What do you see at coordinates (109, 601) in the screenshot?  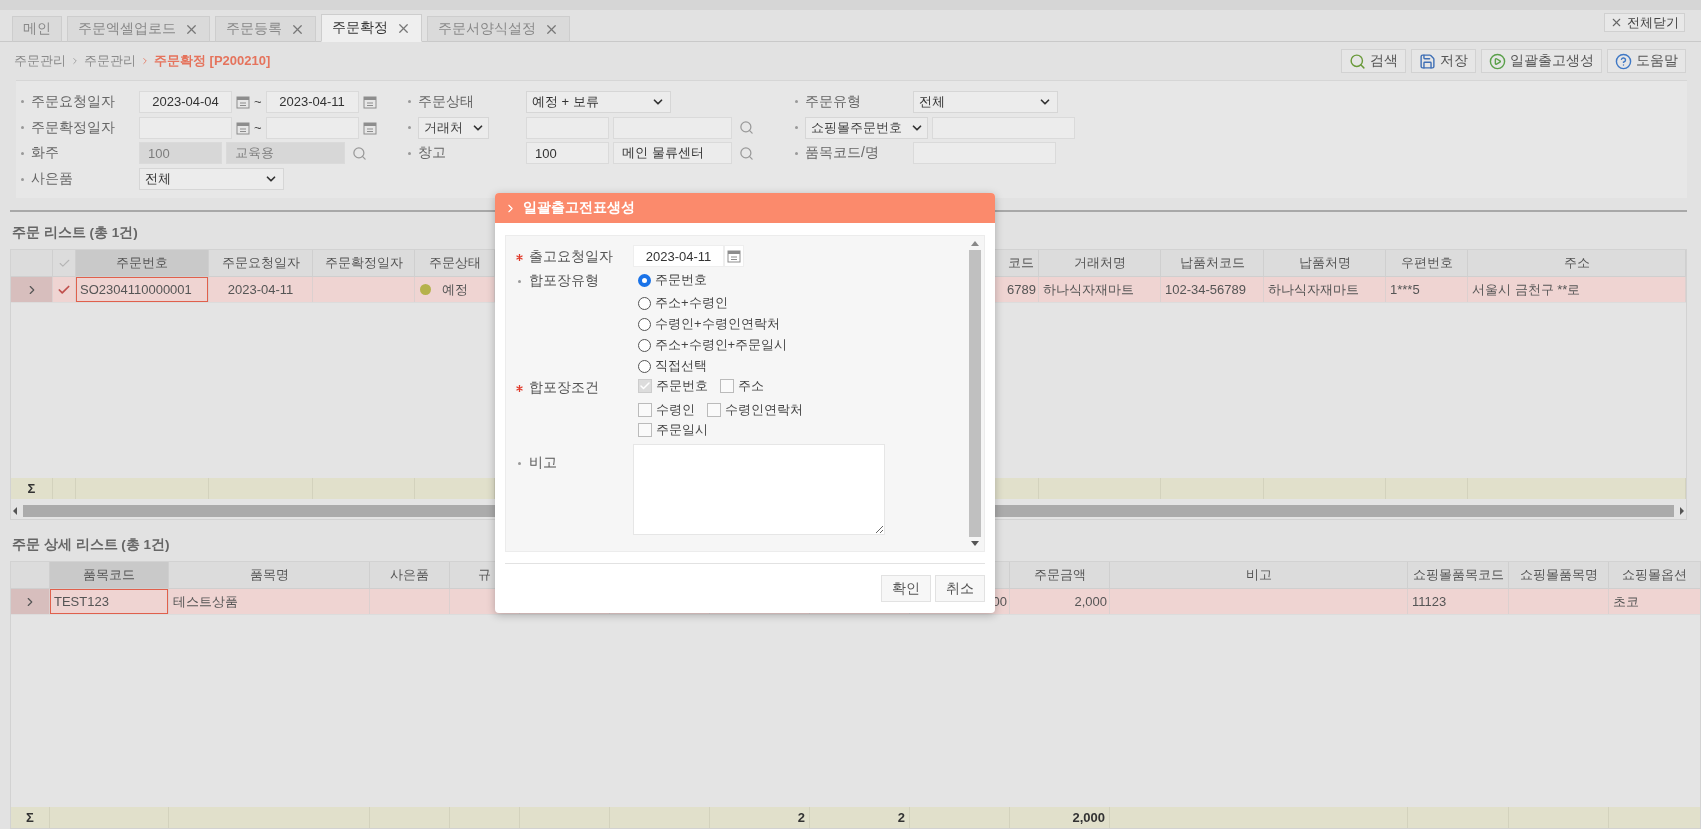 I see `table-cell: TEST123` at bounding box center [109, 601].